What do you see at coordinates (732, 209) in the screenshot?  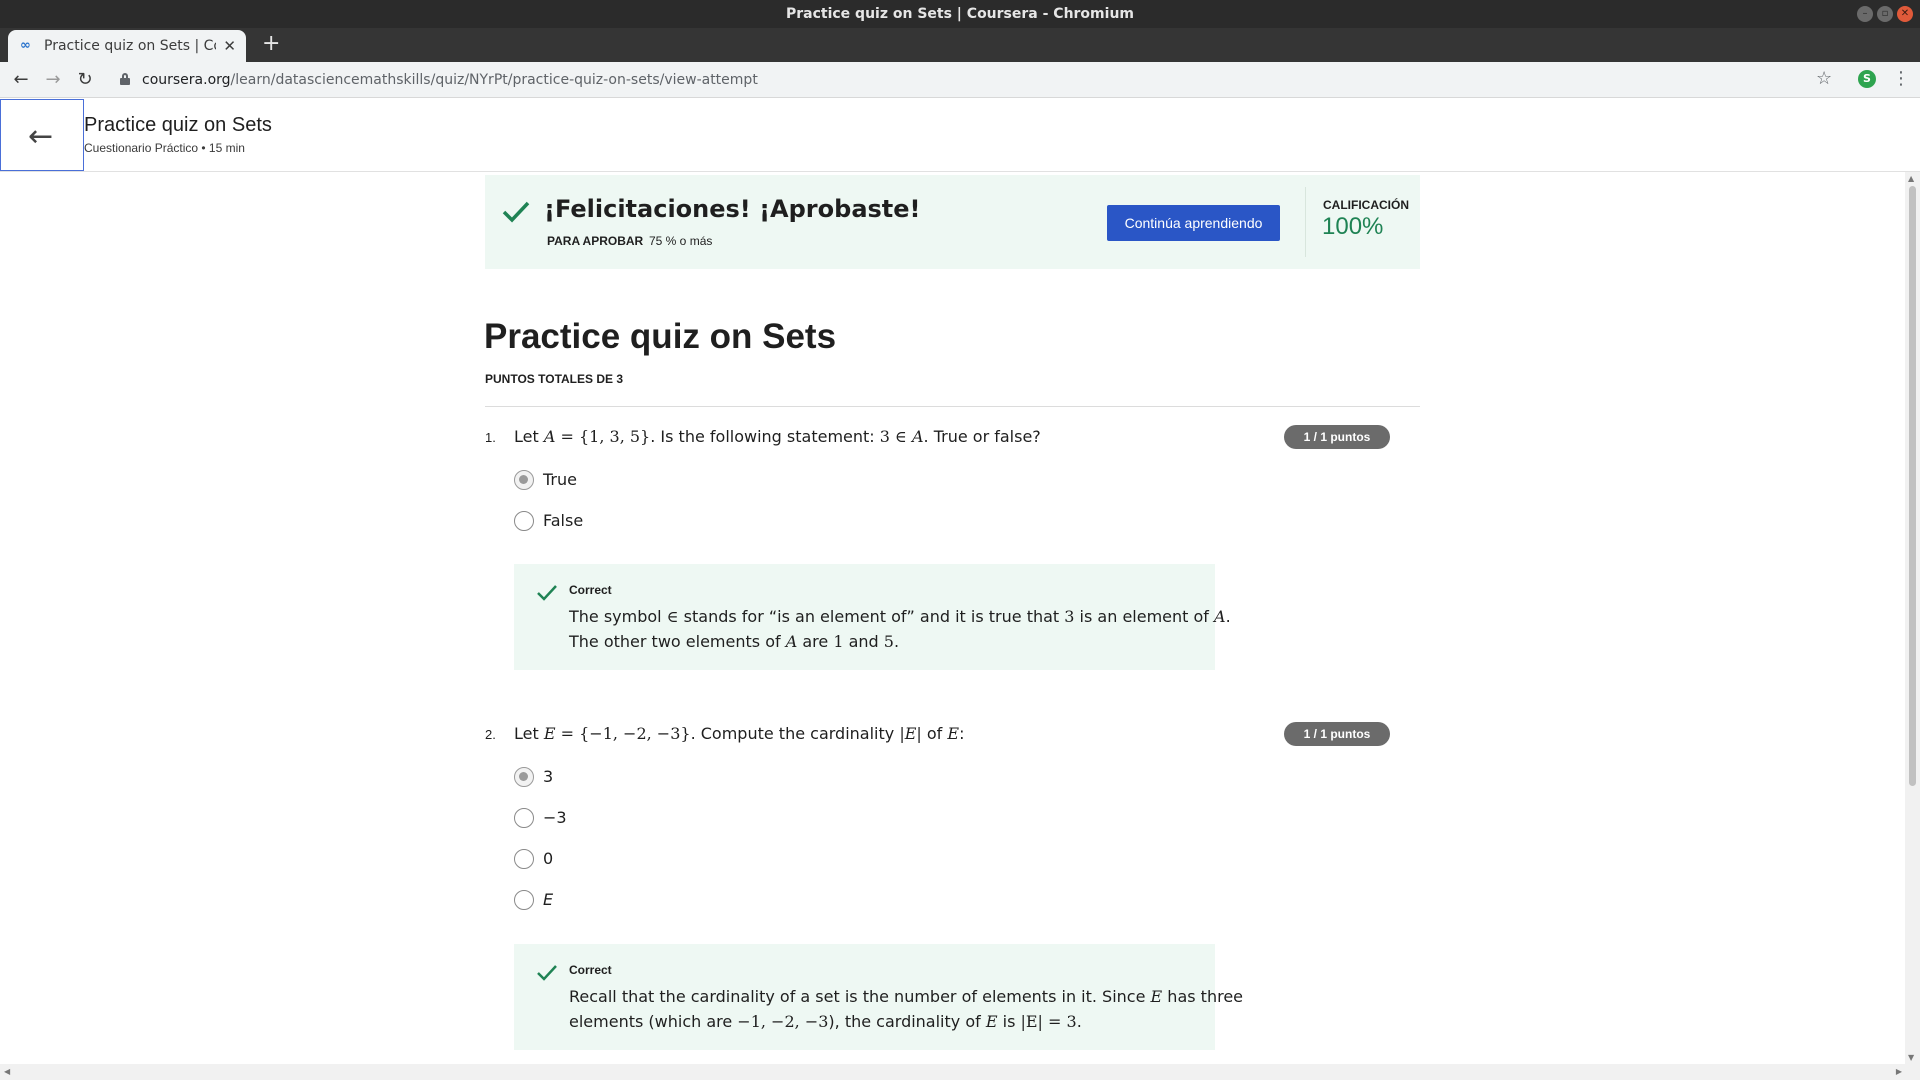 I see `congrats-heading: ¡Felicitaciones! ¡Aprobaste!` at bounding box center [732, 209].